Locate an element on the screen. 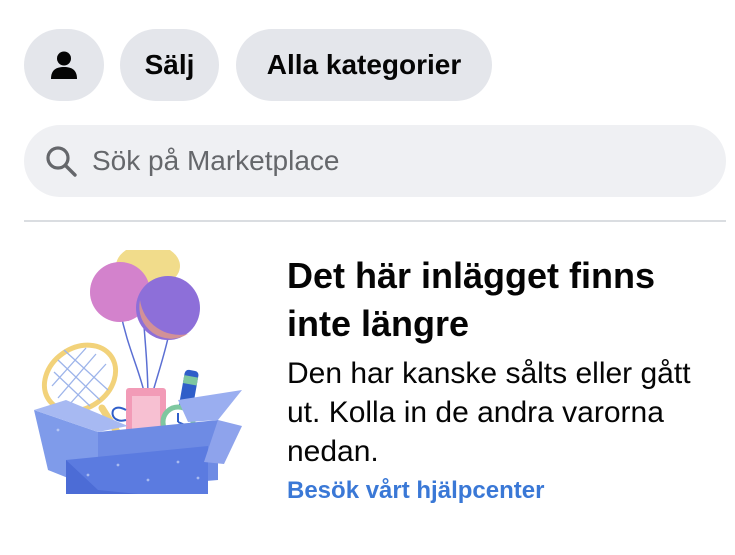  gift-box-illustration is located at coordinates (138, 372).